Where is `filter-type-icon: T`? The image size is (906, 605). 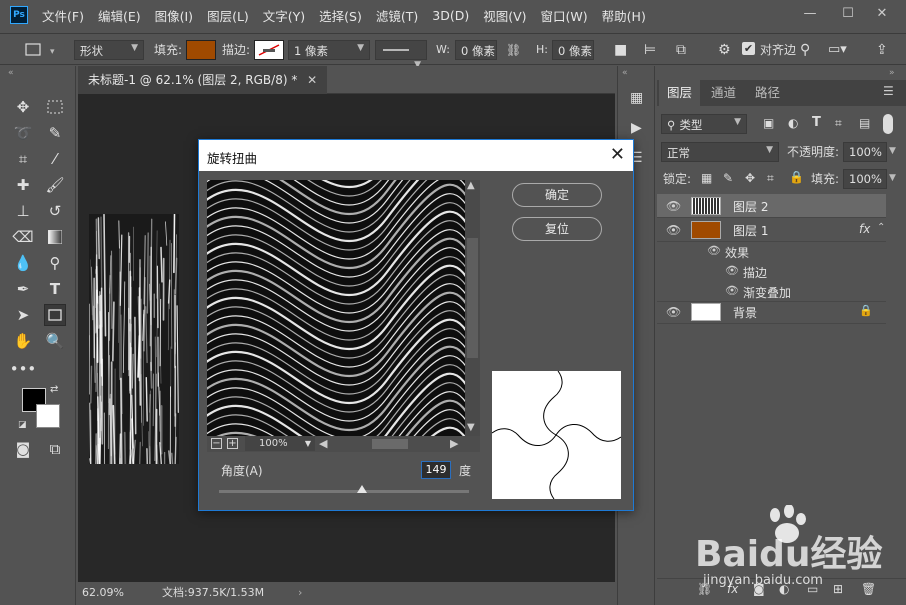 filter-type-icon: T is located at coordinates (816, 122).